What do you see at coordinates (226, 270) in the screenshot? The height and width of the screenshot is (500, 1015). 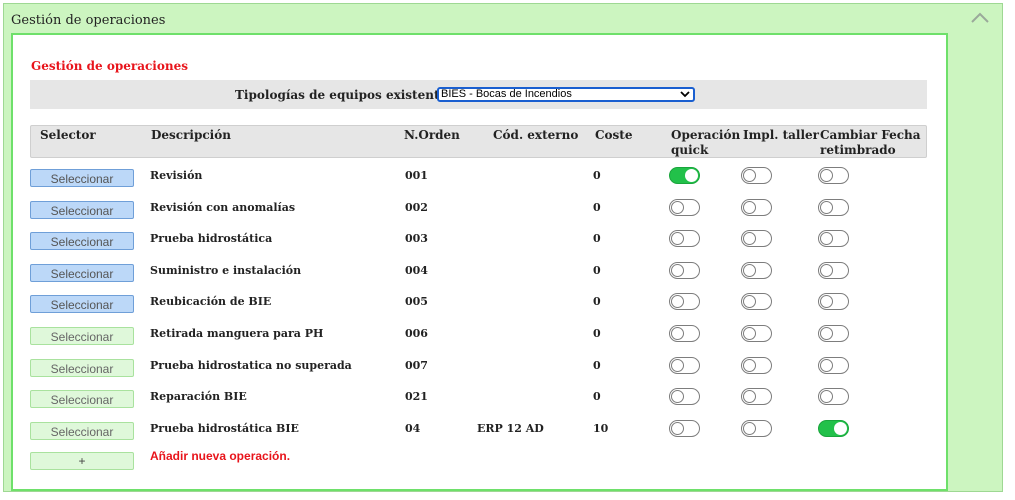 I see `cell-descripcion: Suministro e instalación` at bounding box center [226, 270].